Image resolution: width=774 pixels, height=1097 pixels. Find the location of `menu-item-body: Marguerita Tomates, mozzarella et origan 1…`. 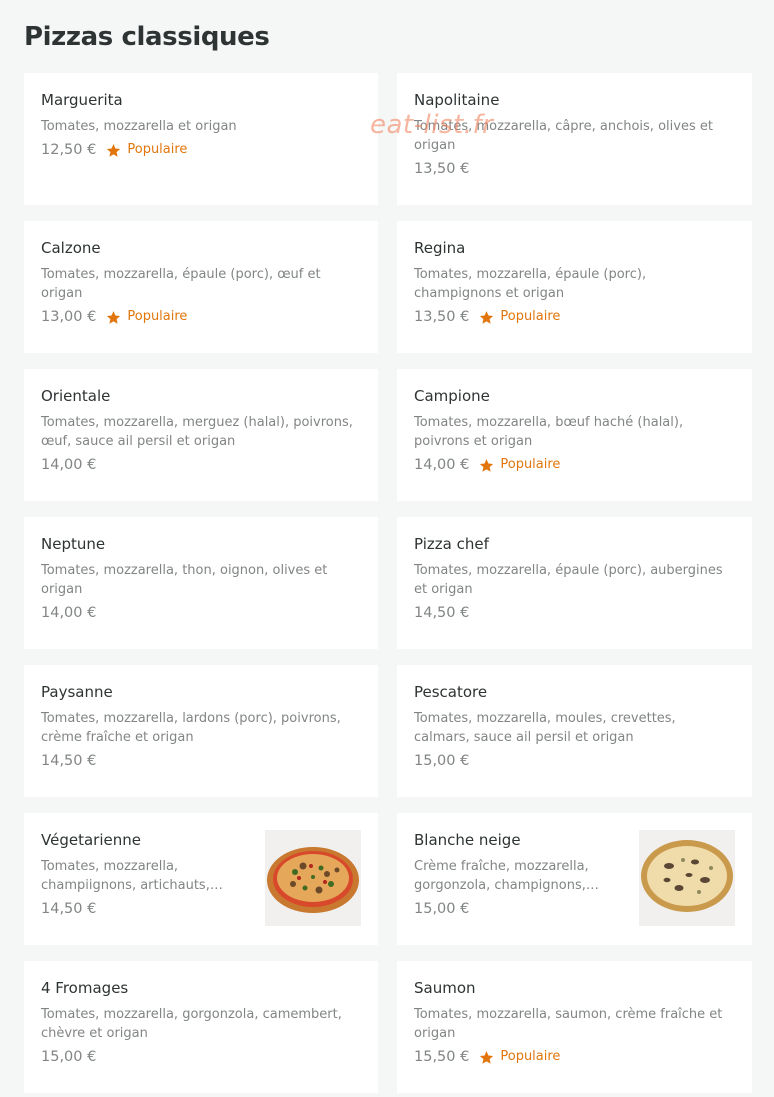

menu-item-body: Marguerita Tomates, mozzarella et origan 1… is located at coordinates (201, 147).